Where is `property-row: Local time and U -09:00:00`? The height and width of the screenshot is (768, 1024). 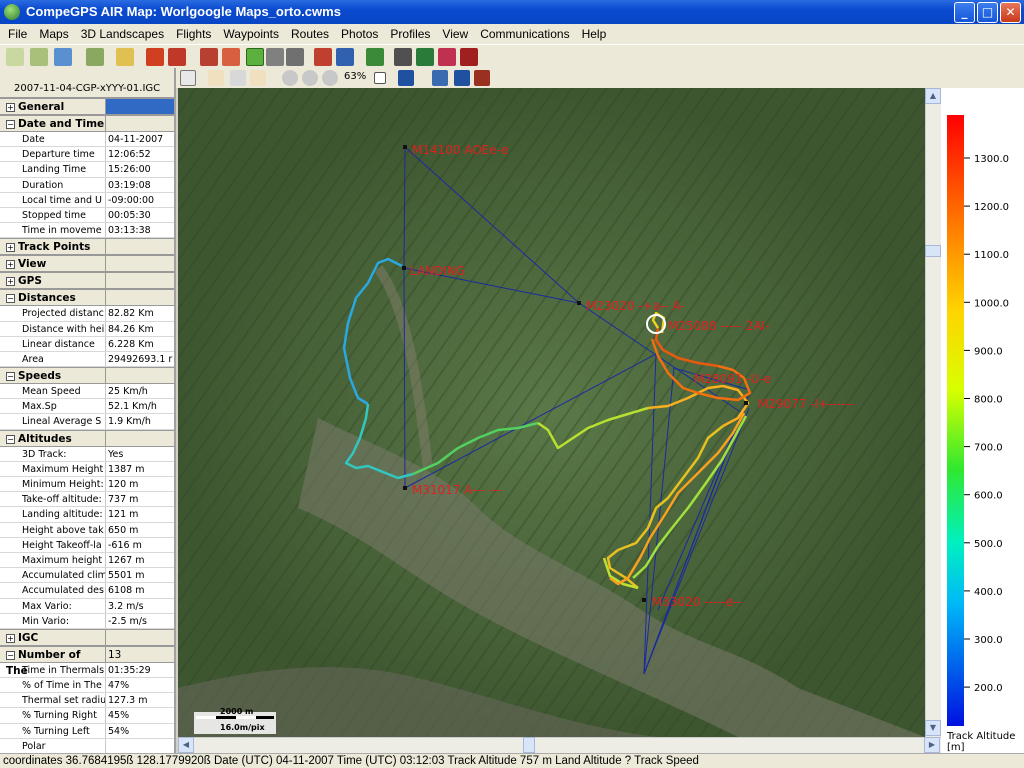
property-row: Local time and U -09:00:00 is located at coordinates (87, 200).